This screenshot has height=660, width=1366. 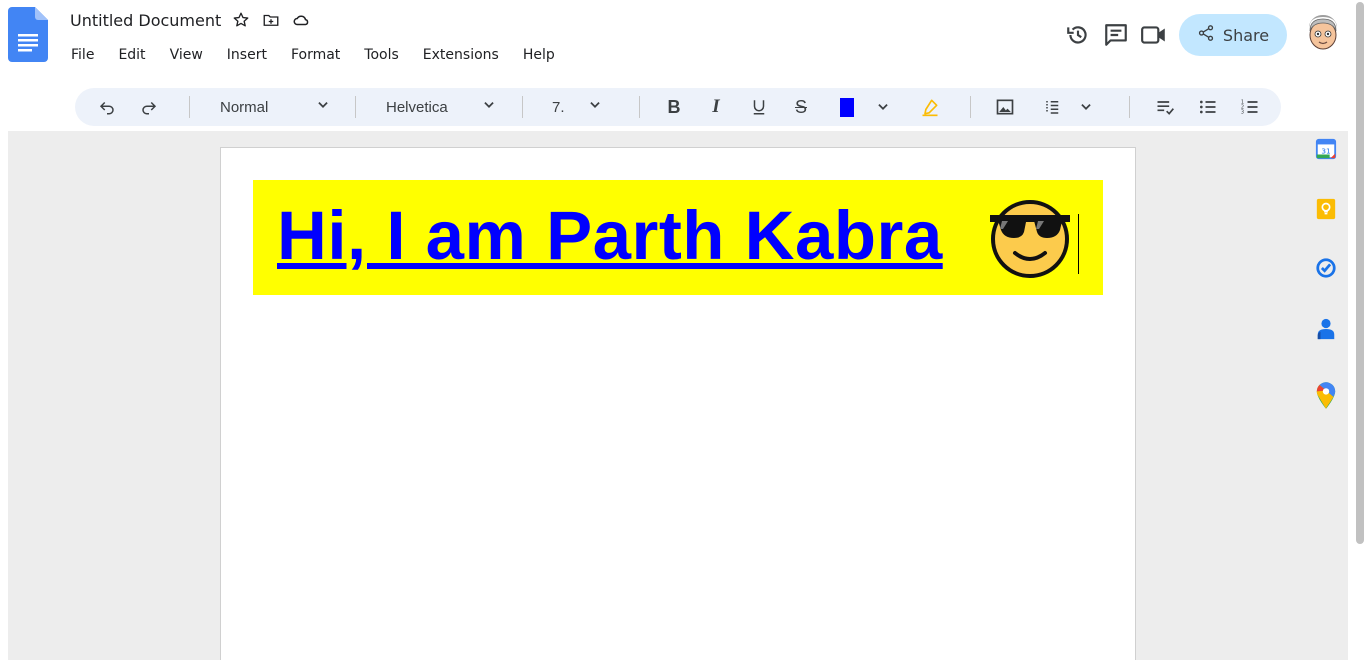 I want to click on text-color-chevron-down-icon, so click(x=883, y=107).